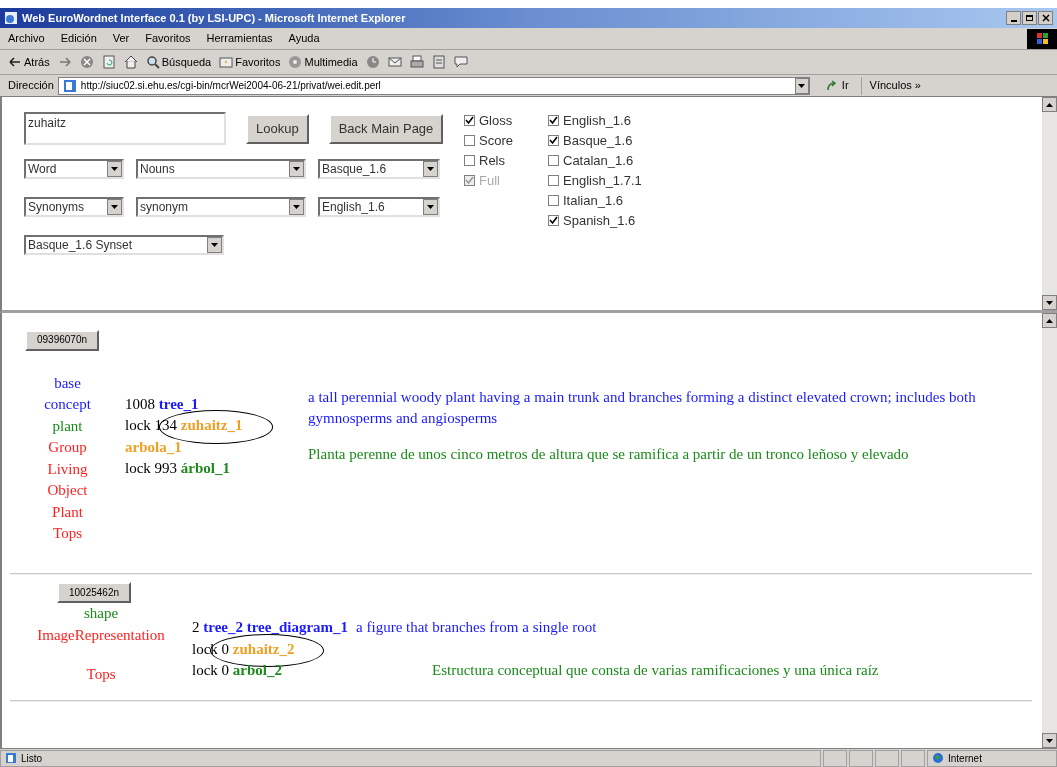 The height and width of the screenshot is (767, 1057). I want to click on down-arrow-icon, so click(1049, 740).